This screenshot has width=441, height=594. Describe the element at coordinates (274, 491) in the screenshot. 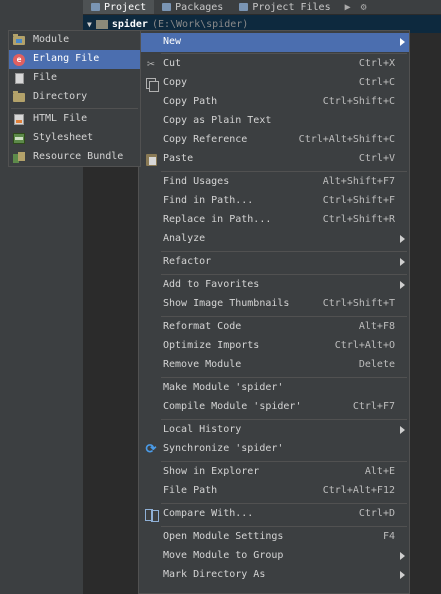

I see `menu-item-file-path: File Path Ctrl+Alt+F12` at that location.